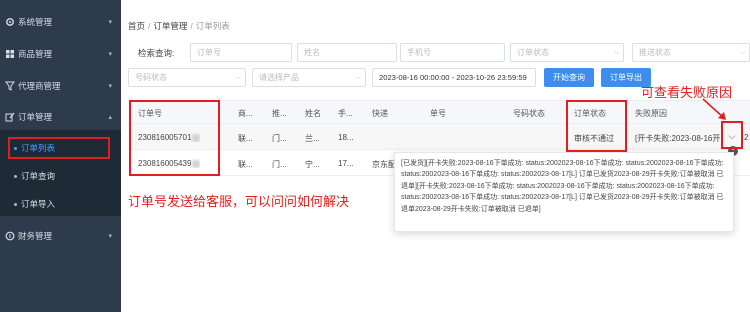 The image size is (750, 312). Describe the element at coordinates (10, 236) in the screenshot. I see `coin-icon` at that location.